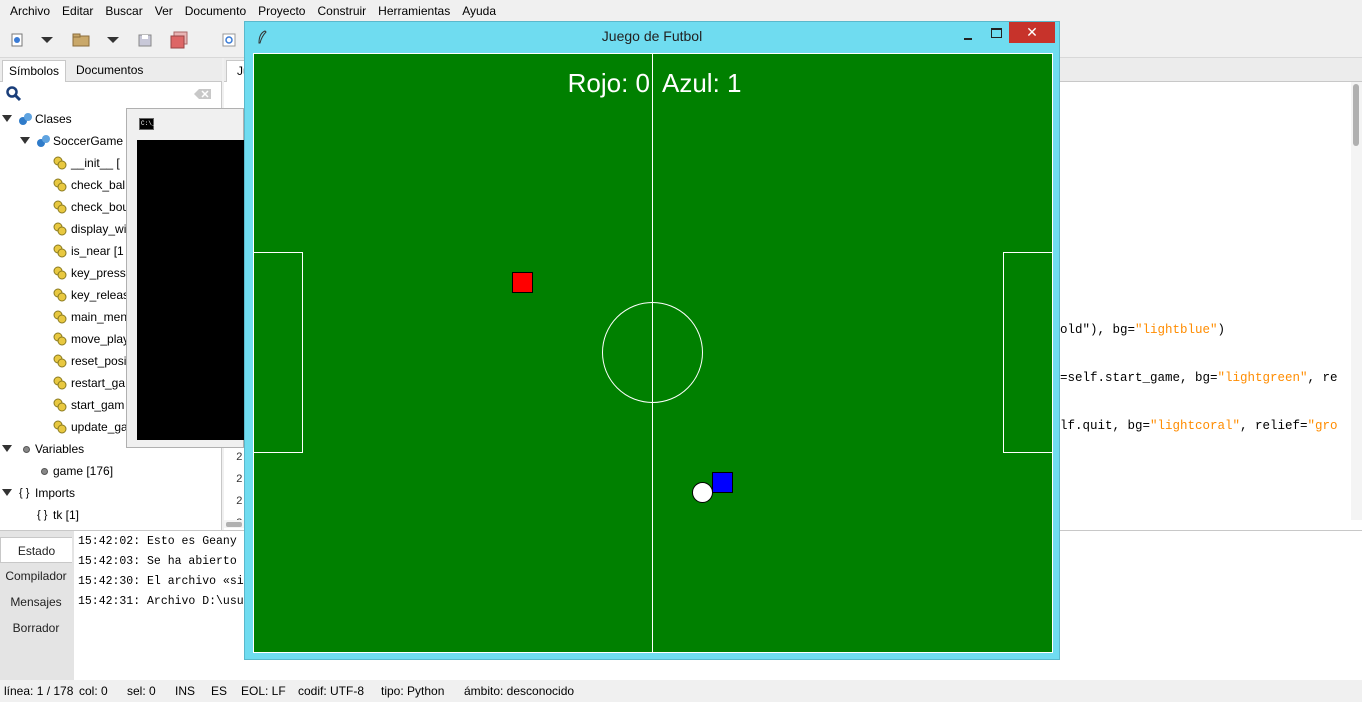 This screenshot has height=702, width=1362. Describe the element at coordinates (968, 36) in the screenshot. I see `minimize-icon` at that location.